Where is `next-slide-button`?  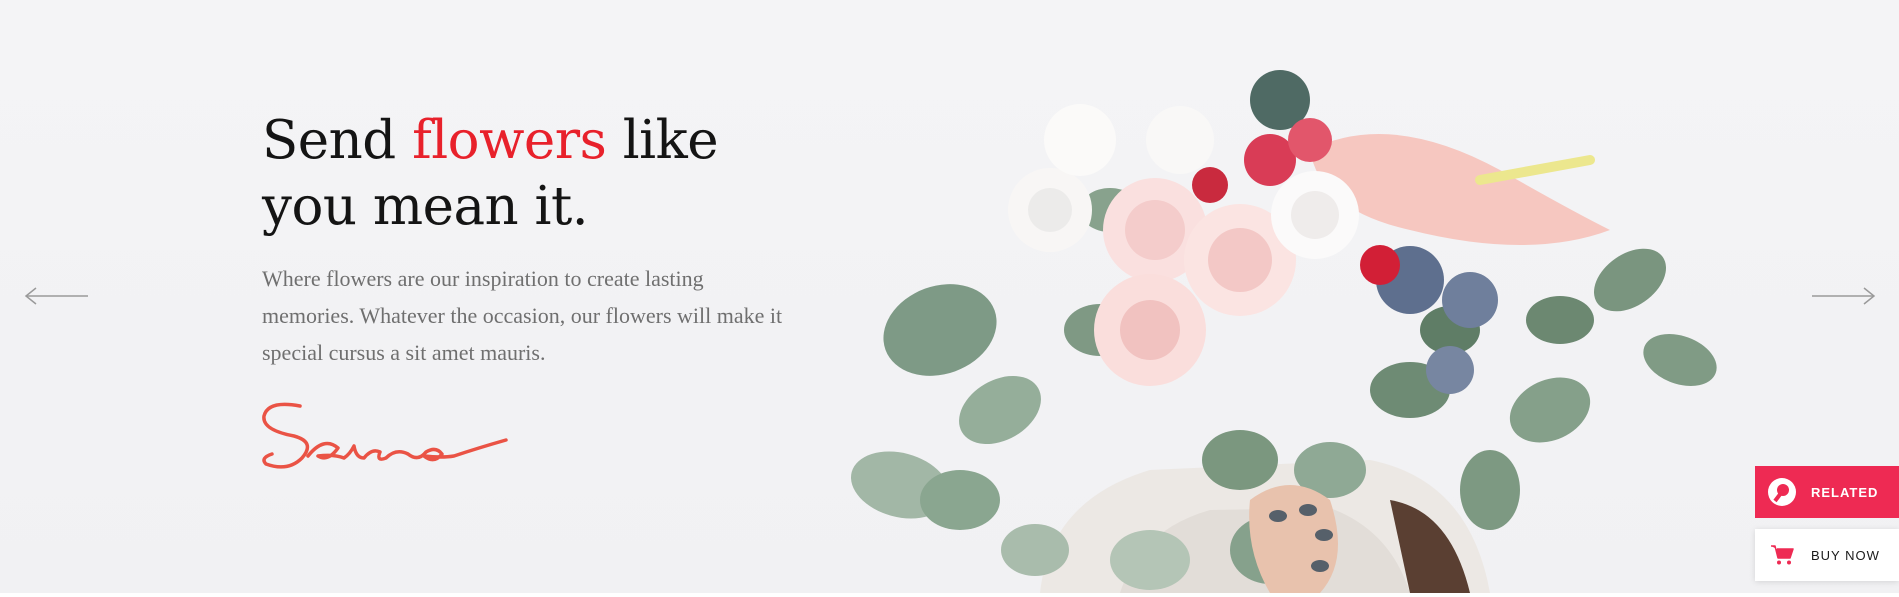 next-slide-button is located at coordinates (1843, 296).